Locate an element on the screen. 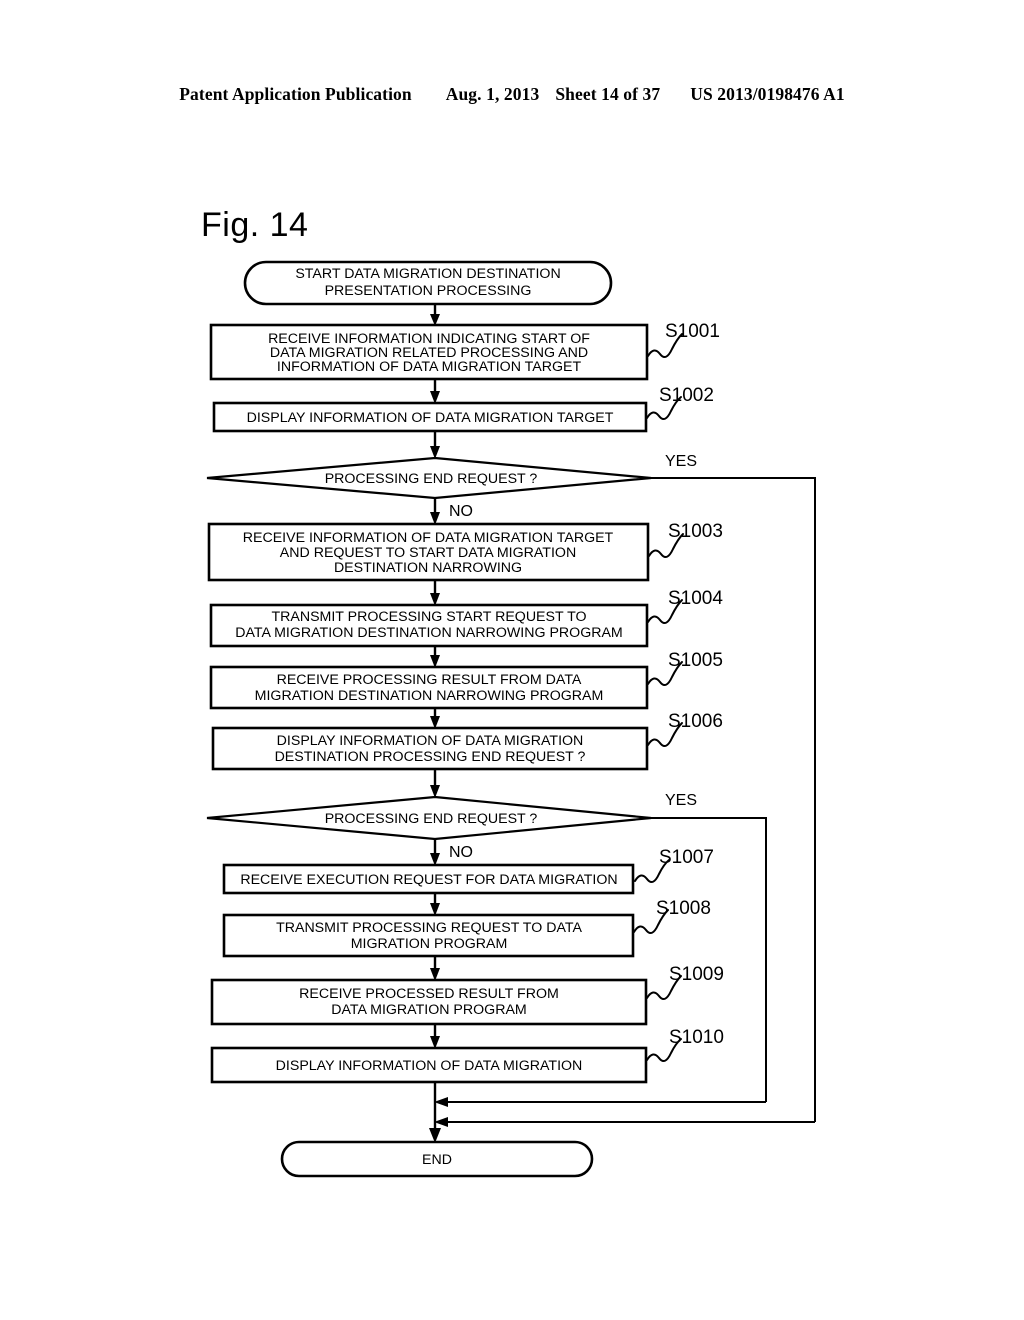 Image resolution: width=1024 pixels, height=1320 pixels. branch-decision2-yes: YES is located at coordinates (709, 947).